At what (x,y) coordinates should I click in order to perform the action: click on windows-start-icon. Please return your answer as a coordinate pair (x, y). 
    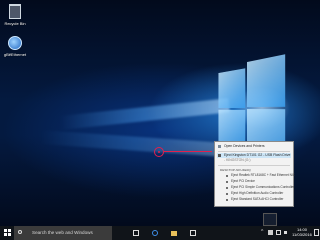
    Looking at the image, I should click on (7, 232).